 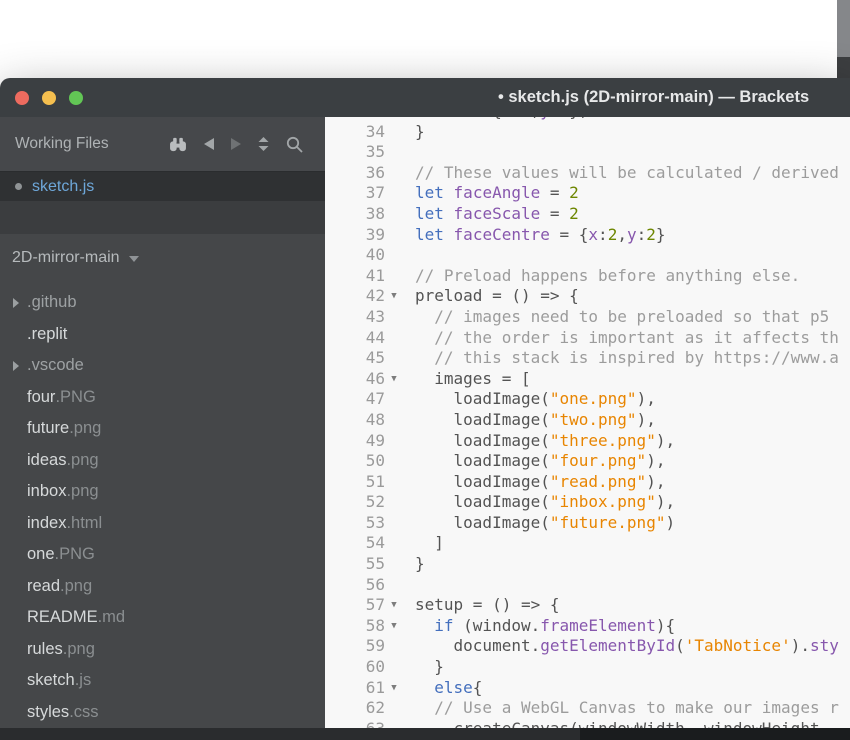 I want to click on project-dropdown: 2D-mirror-main, so click(x=162, y=257).